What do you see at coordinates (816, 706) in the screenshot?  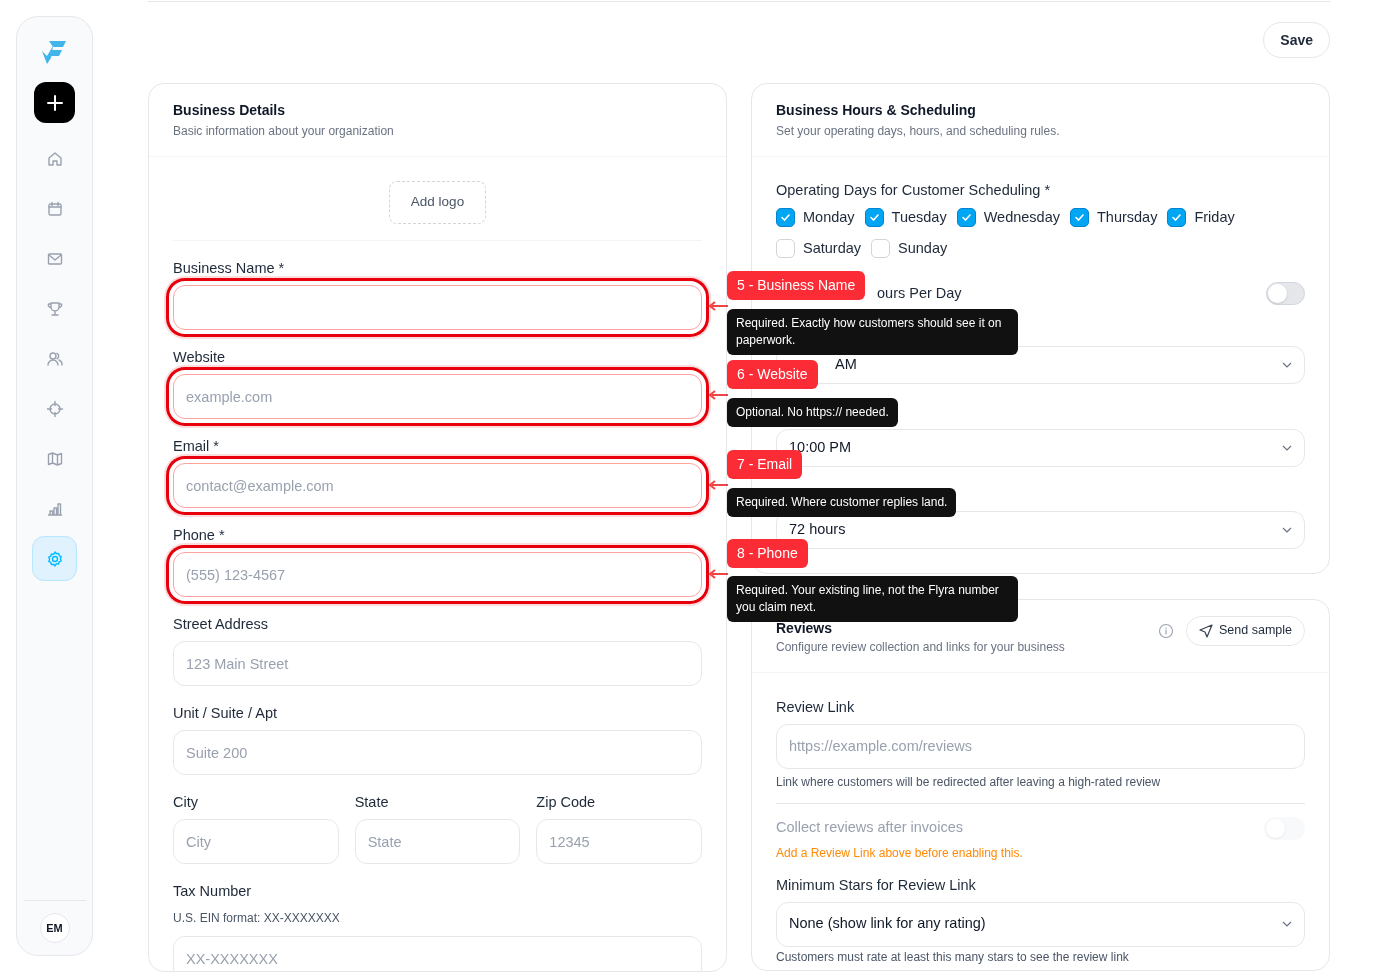 I see `field-label: Review Link` at bounding box center [816, 706].